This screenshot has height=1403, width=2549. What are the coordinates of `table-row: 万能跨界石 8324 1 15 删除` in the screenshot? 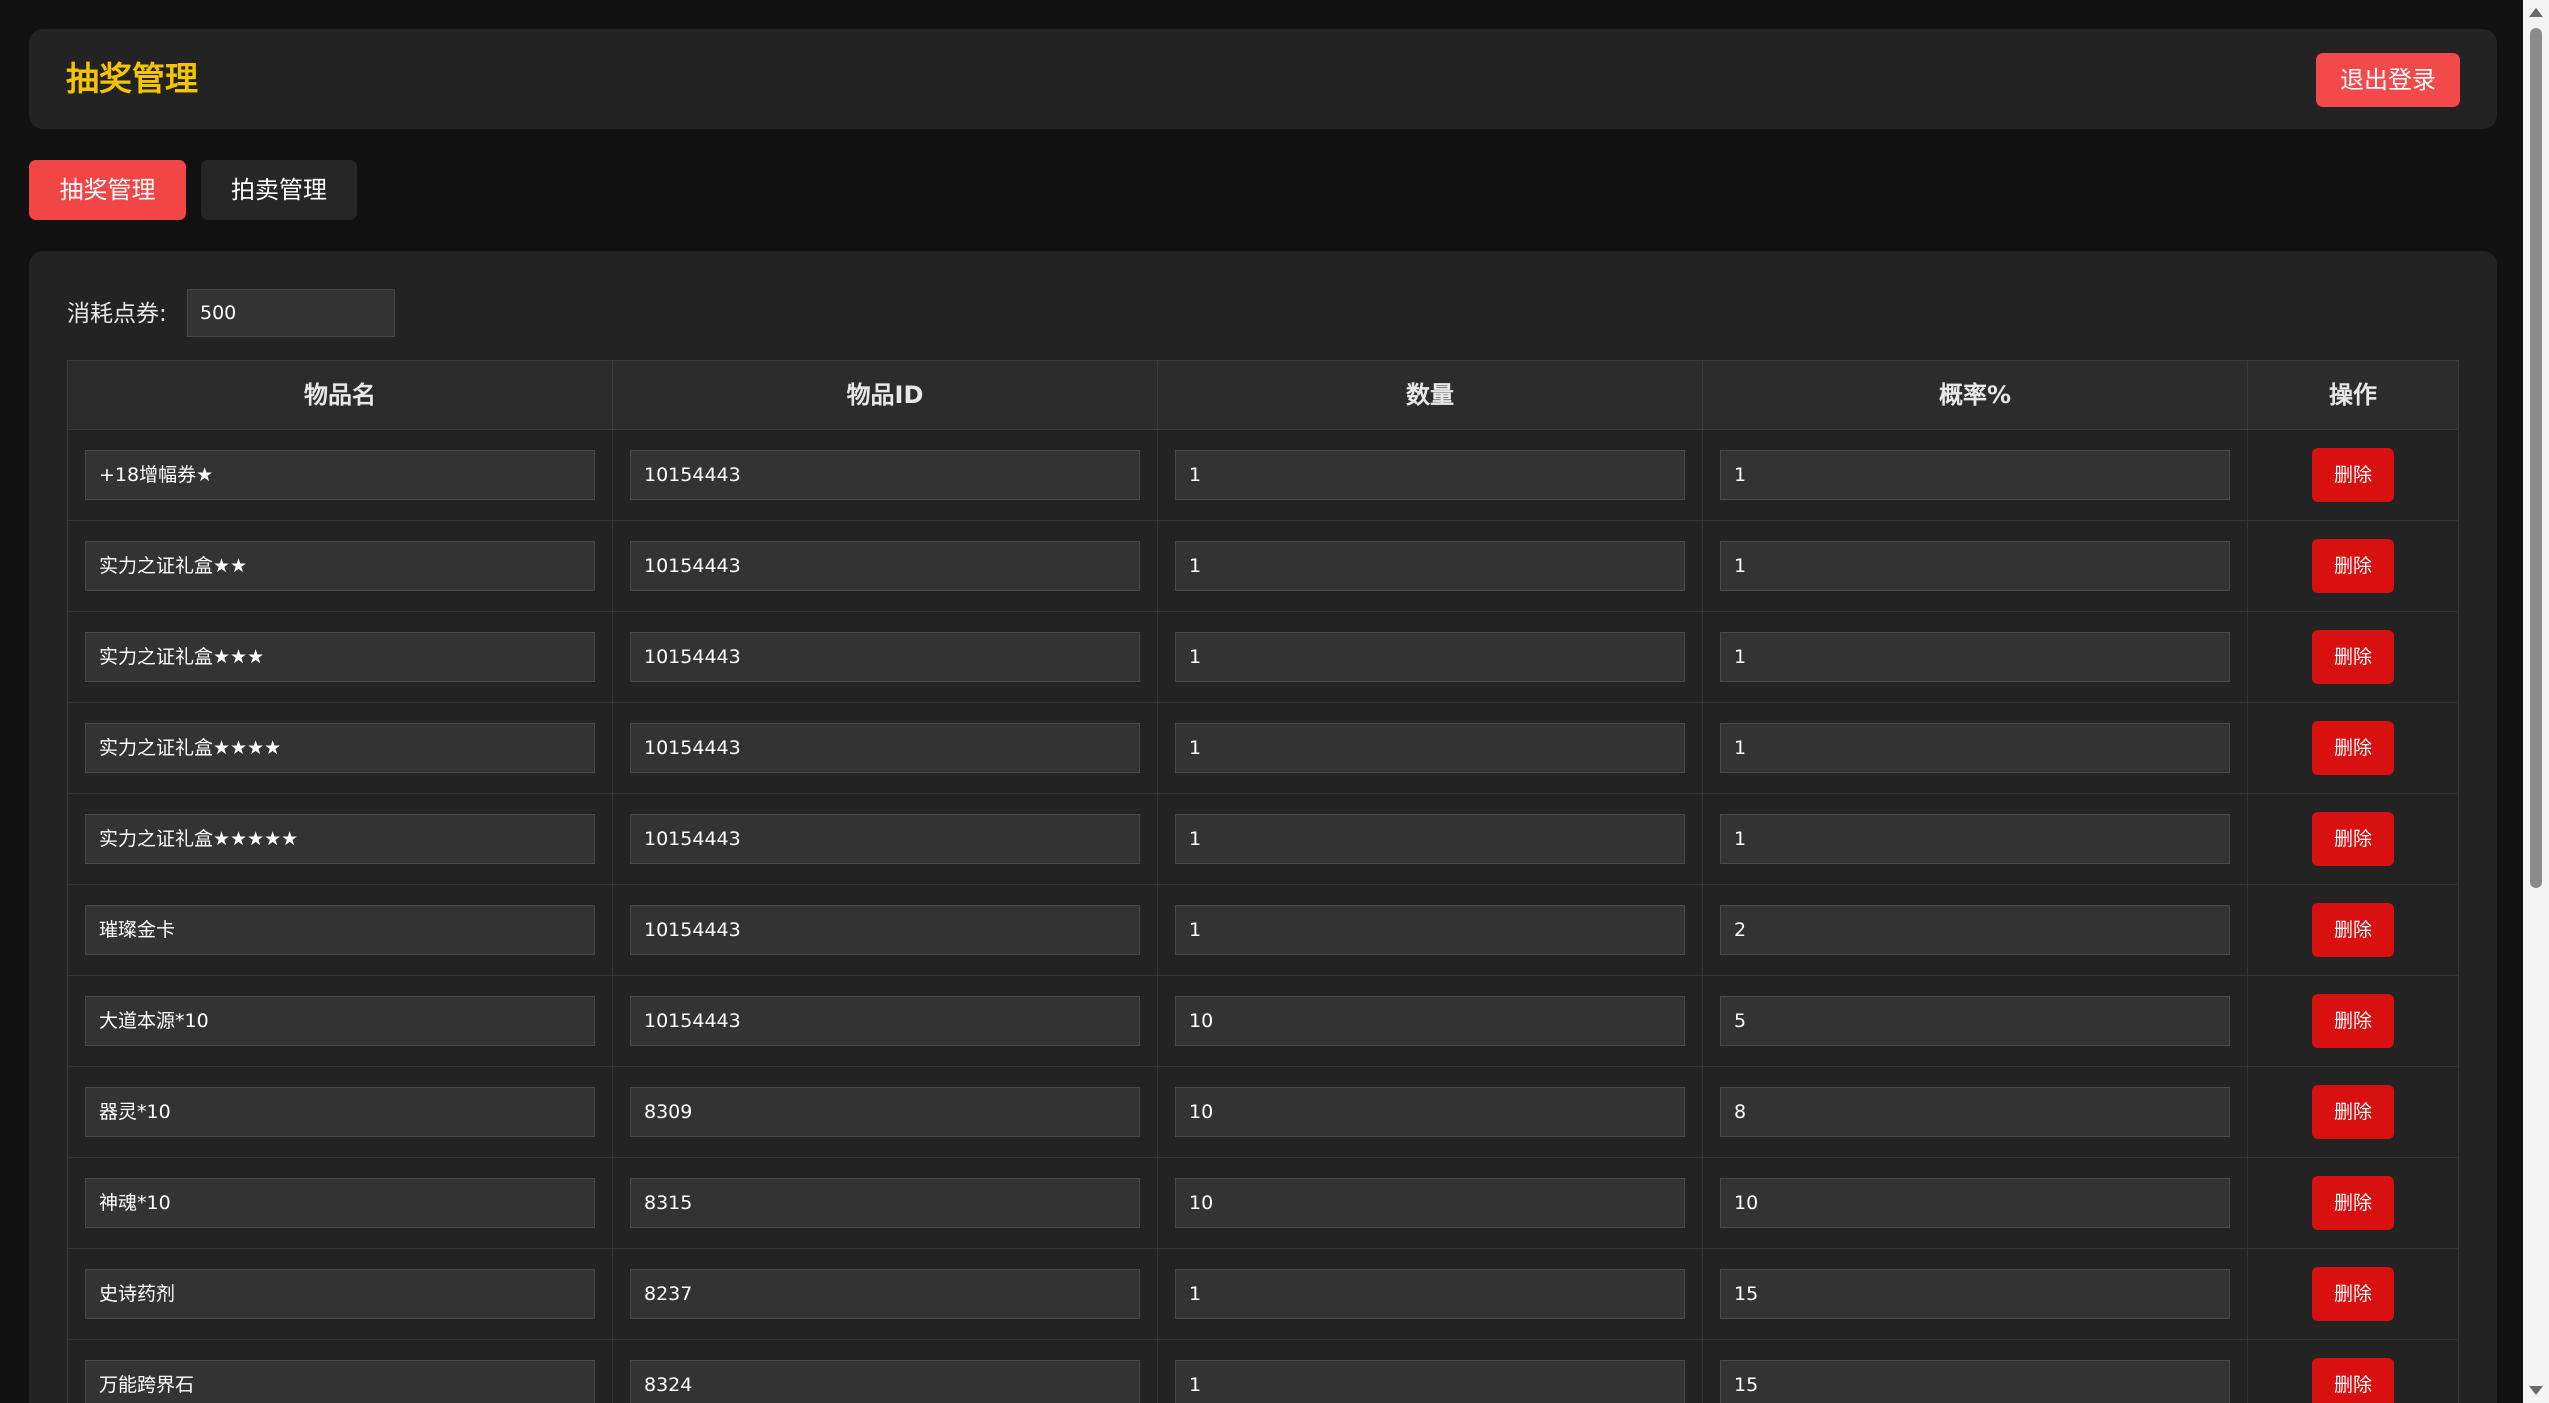 It's located at (1263, 1371).